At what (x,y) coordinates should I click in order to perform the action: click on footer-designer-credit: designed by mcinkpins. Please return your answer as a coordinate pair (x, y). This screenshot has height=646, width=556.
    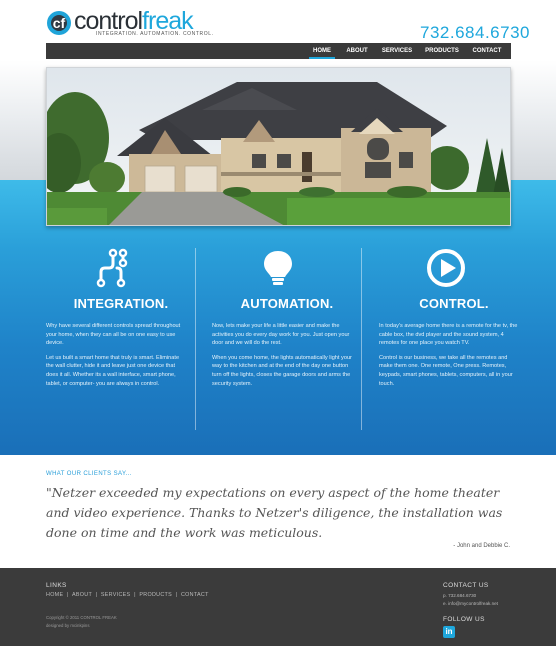
    Looking at the image, I should click on (67, 625).